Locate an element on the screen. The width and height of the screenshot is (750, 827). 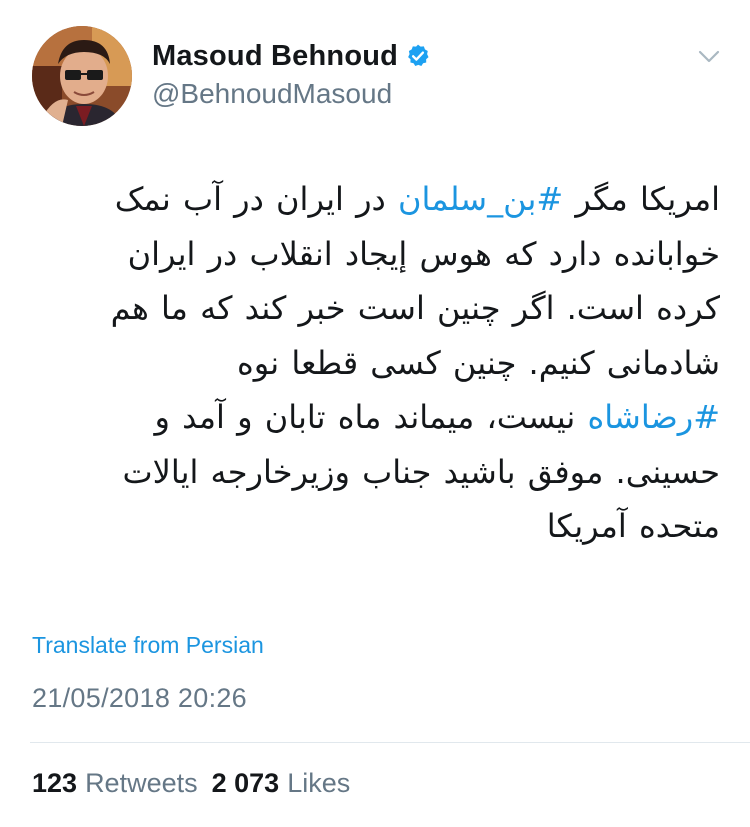
user-handle: @BehnoudMasoud is located at coordinates (291, 94).